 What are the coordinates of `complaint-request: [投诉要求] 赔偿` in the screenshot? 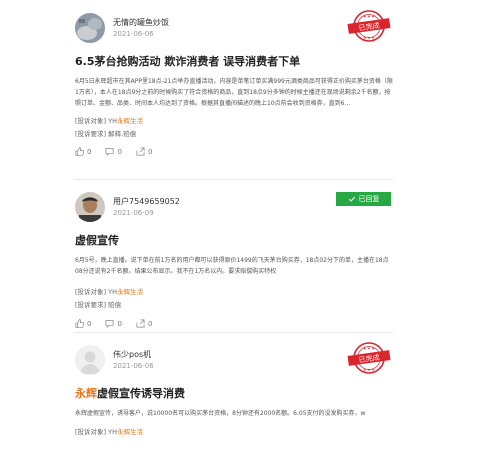 It's located at (234, 305).